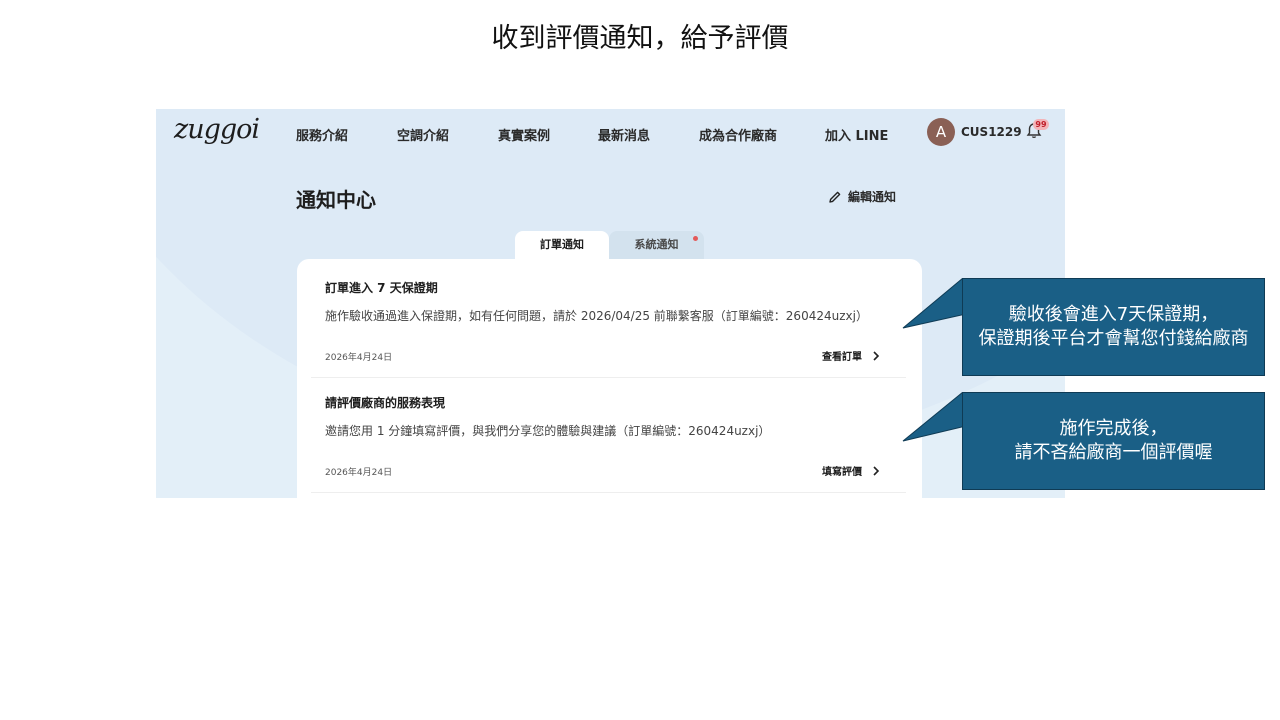 This screenshot has width=1280, height=720. Describe the element at coordinates (624, 134) in the screenshot. I see `nav-item-news: 最新消息` at that location.